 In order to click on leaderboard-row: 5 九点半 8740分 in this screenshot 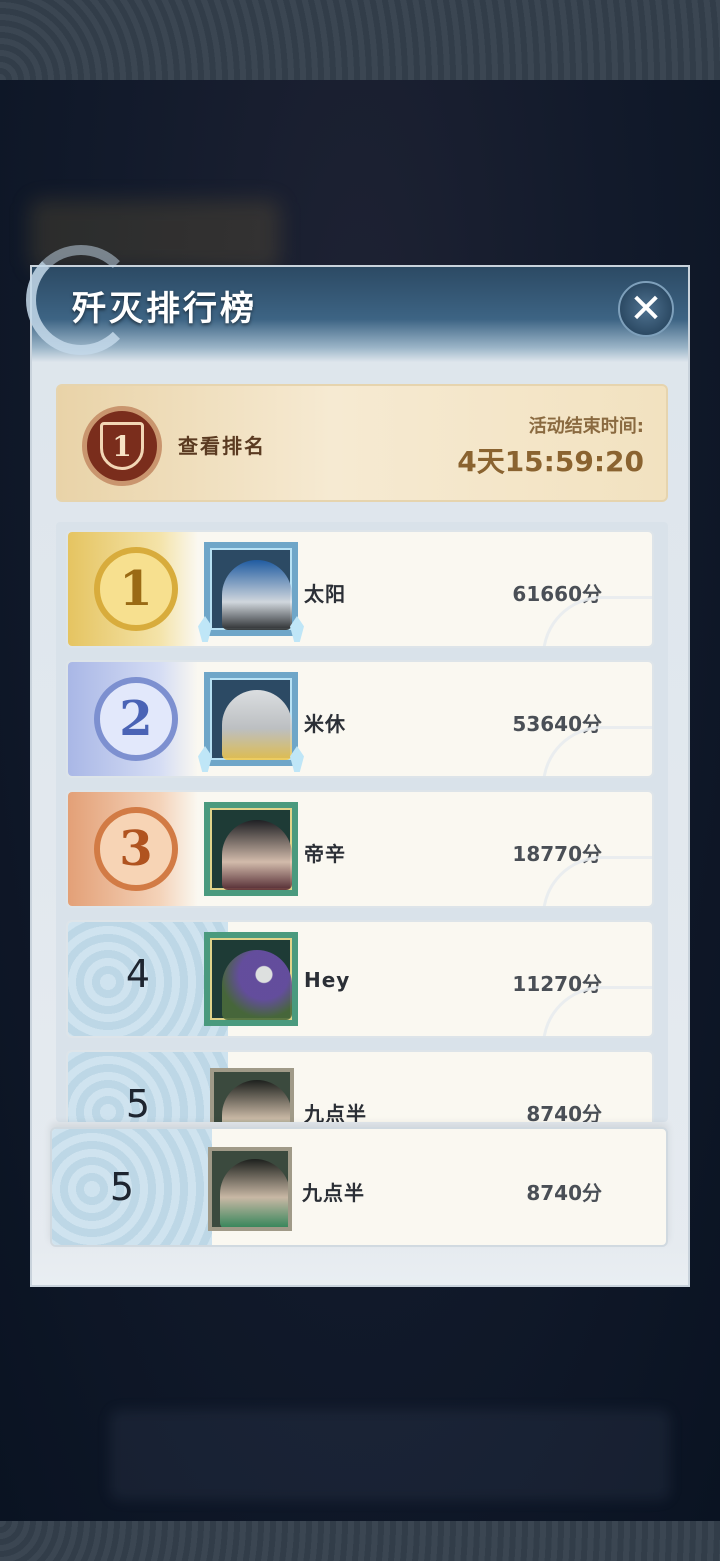, I will do `click(360, 1086)`.